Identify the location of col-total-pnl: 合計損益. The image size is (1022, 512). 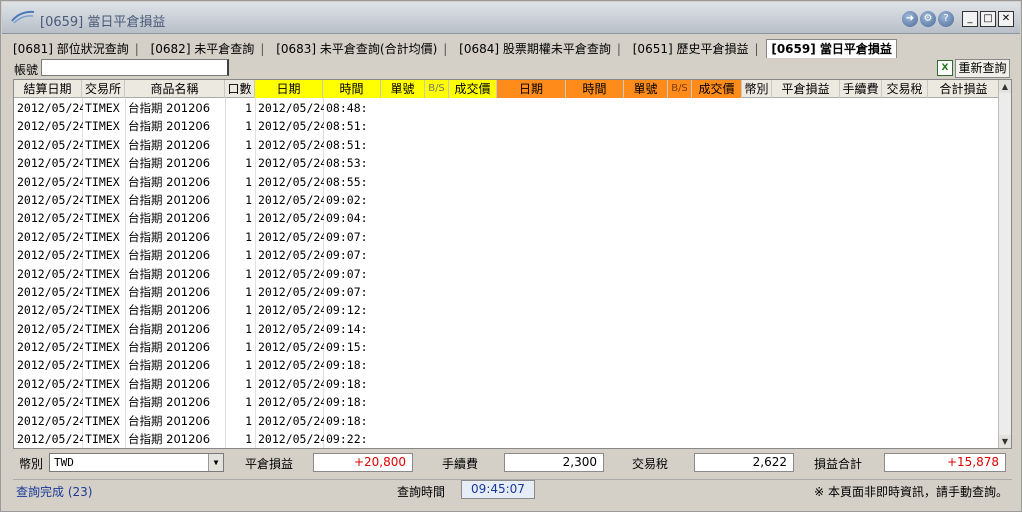
(964, 89).